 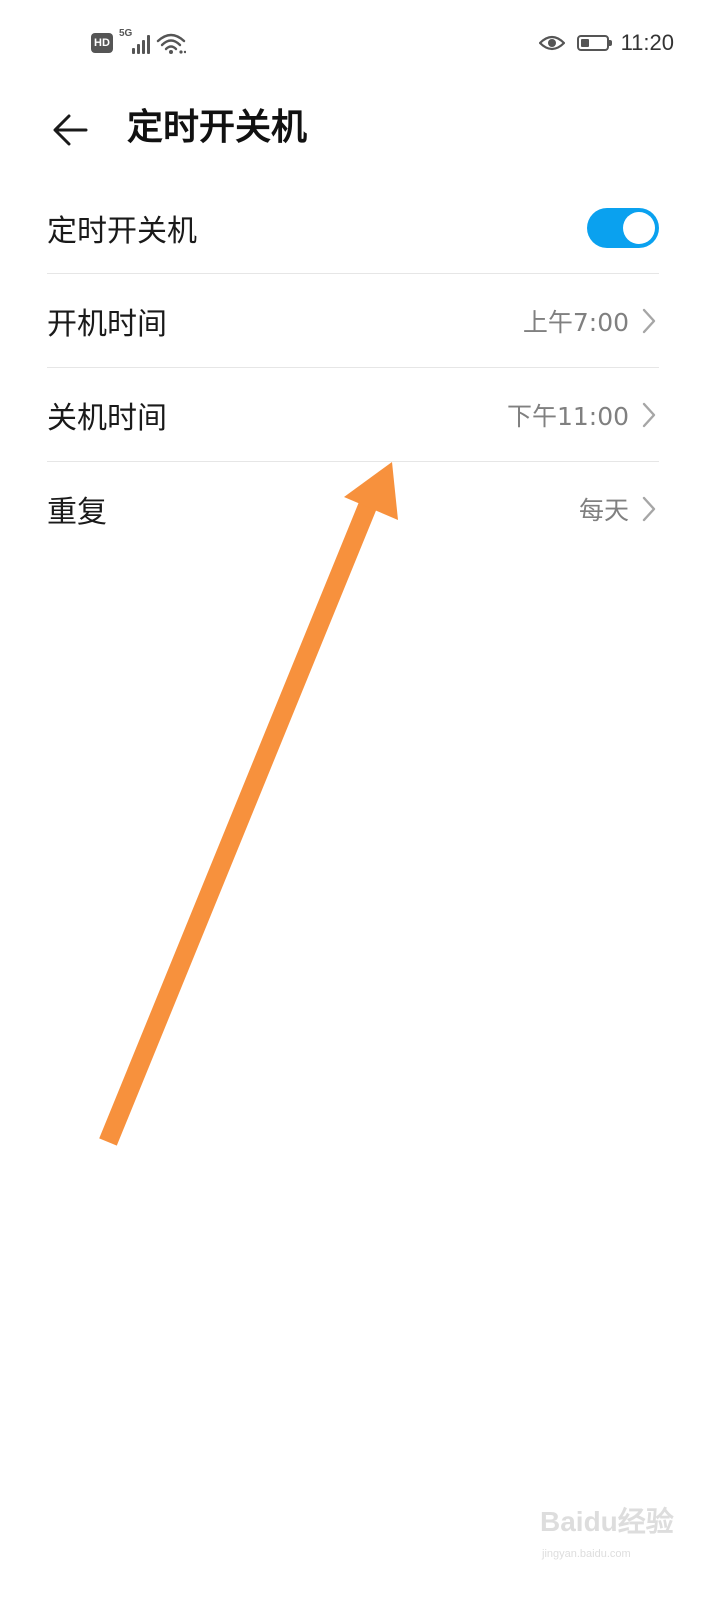 What do you see at coordinates (607, 1521) in the screenshot?
I see `watermark-logo: Baidu经验` at bounding box center [607, 1521].